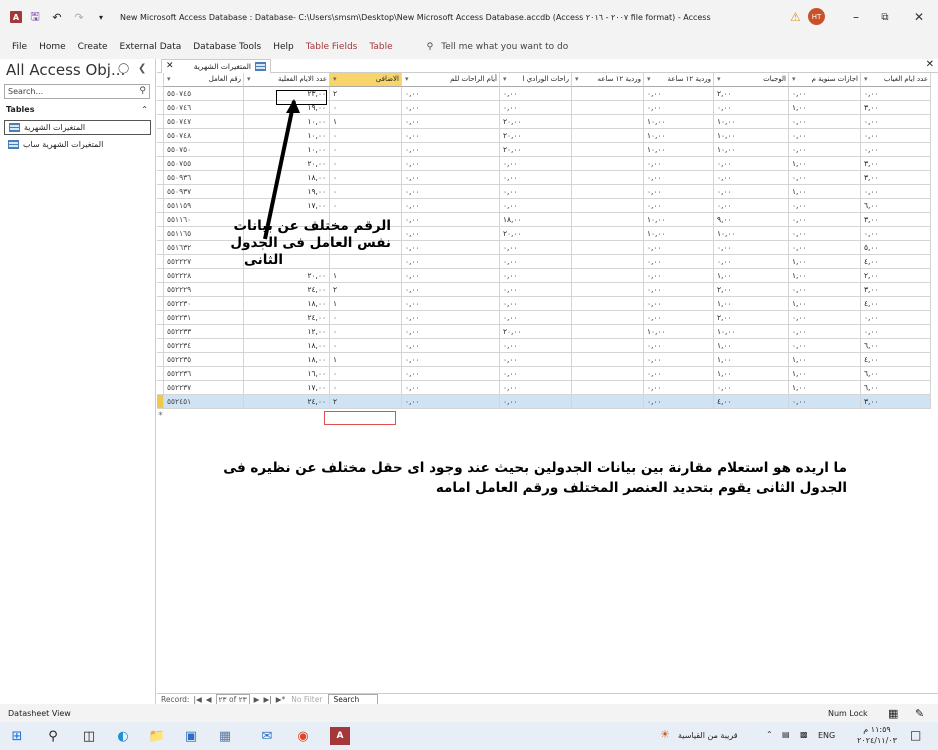  Describe the element at coordinates (209, 699) in the screenshot. I see `prev-record-button: ◀` at that location.